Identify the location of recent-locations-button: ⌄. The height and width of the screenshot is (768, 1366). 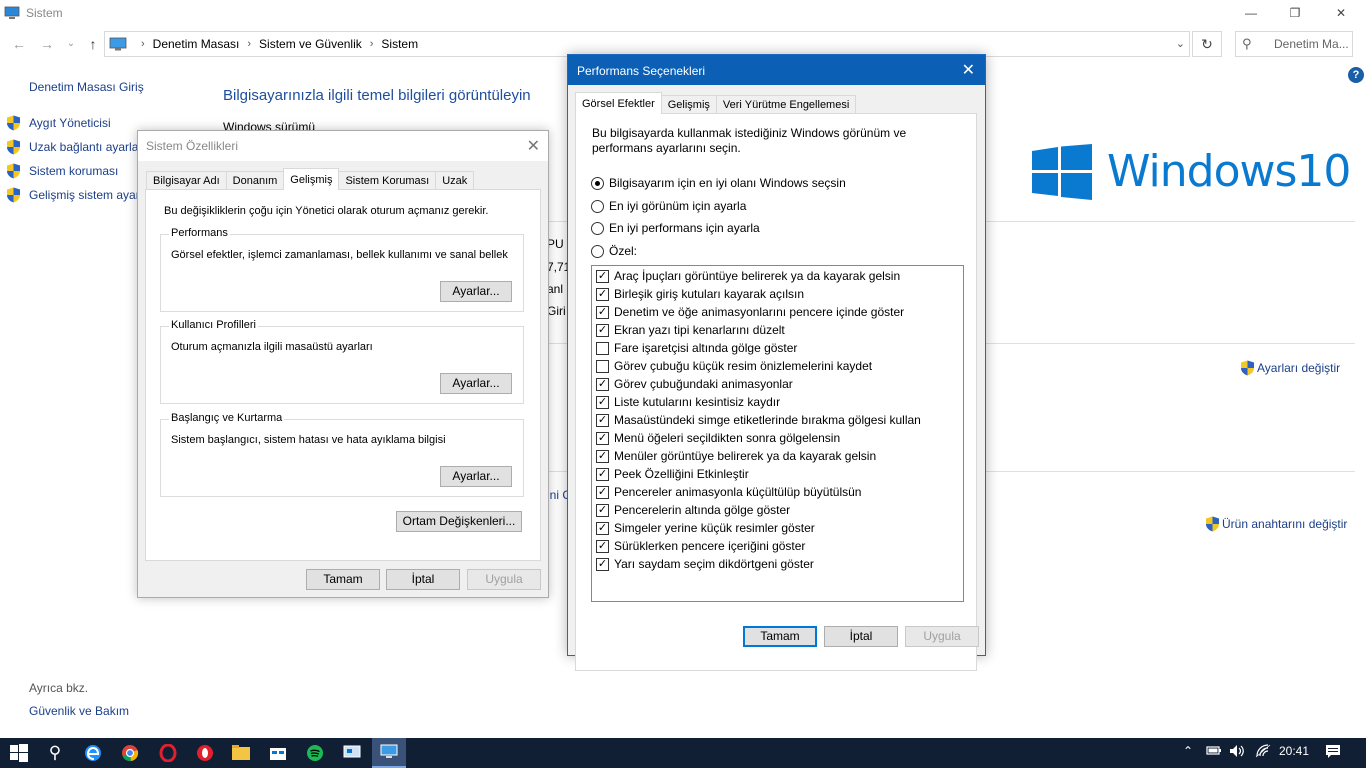
(71, 44).